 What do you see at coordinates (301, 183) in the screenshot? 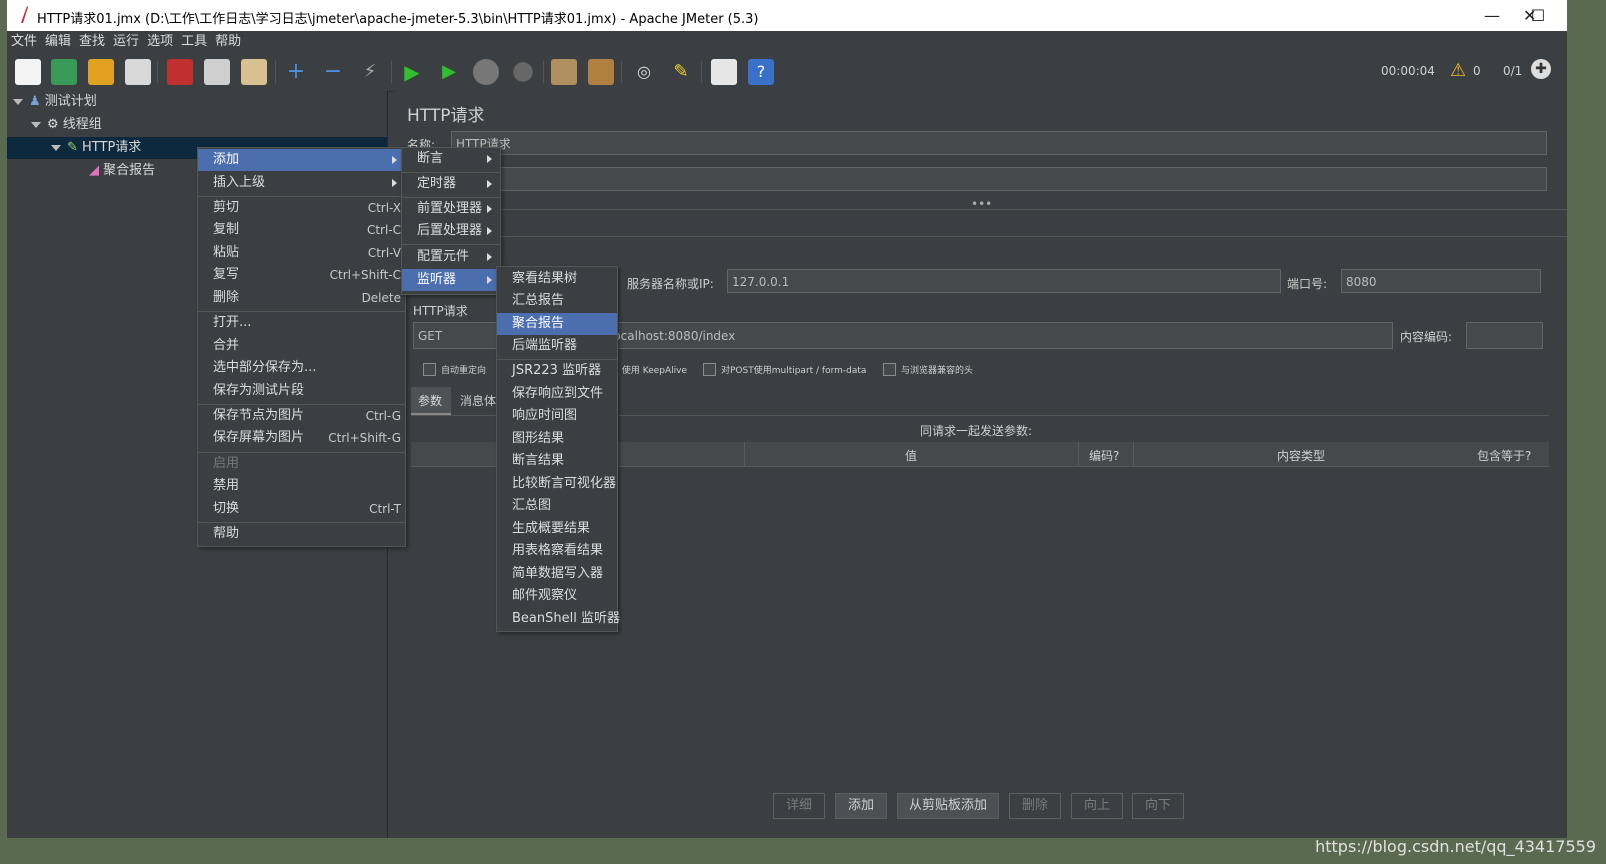
I see `menu-item-insert-parent: 插入上级` at bounding box center [301, 183].